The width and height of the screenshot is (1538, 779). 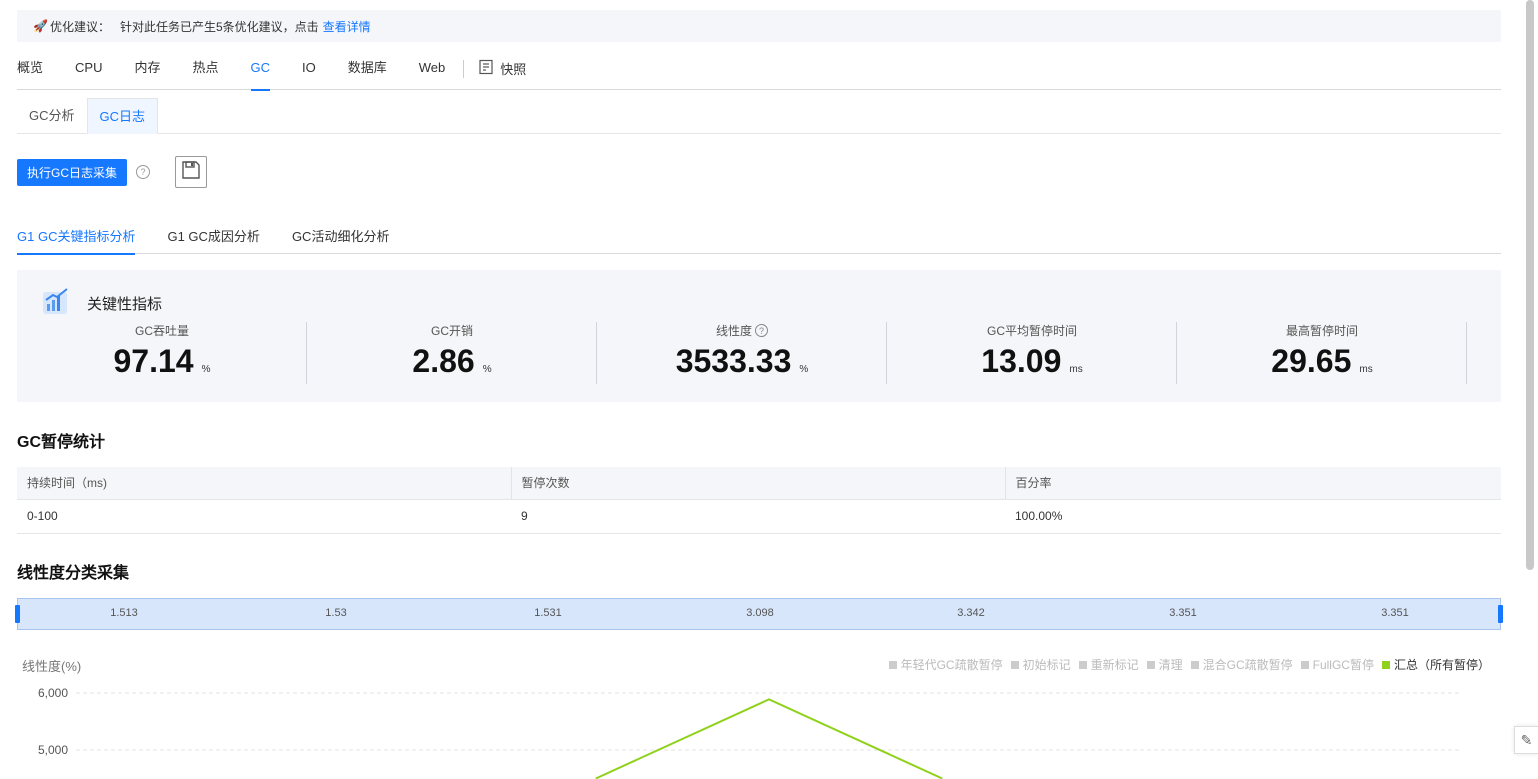 I want to click on save-button, so click(x=191, y=172).